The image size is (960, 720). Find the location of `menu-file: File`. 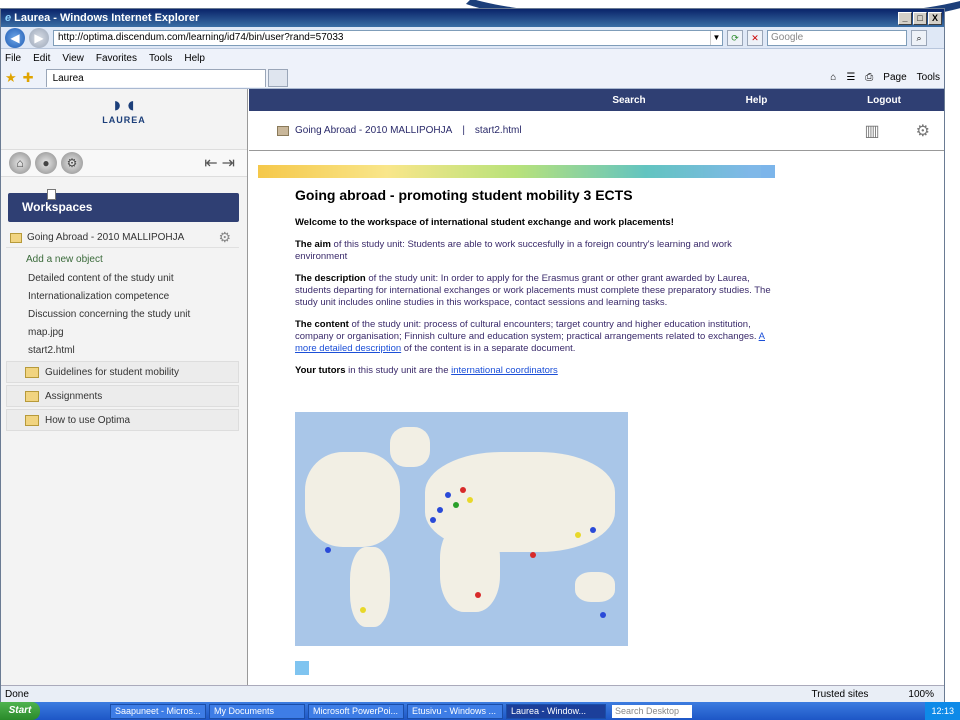

menu-file: File is located at coordinates (13, 58).